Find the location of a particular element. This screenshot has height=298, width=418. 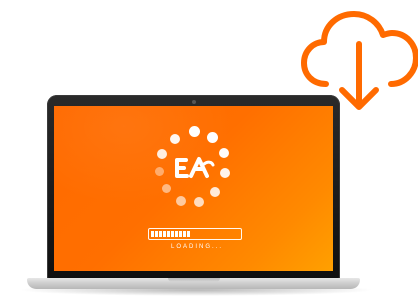

loading-spinner-icon is located at coordinates (194, 168).